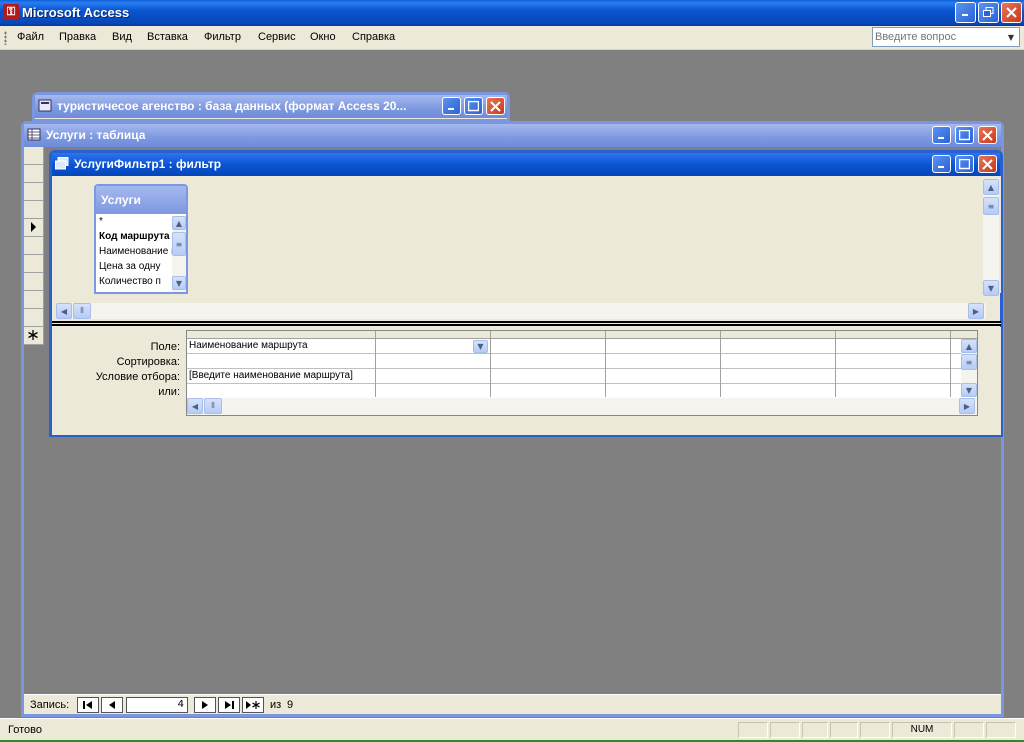 The image size is (1024, 742). I want to click on close-button, so click(1011, 12).